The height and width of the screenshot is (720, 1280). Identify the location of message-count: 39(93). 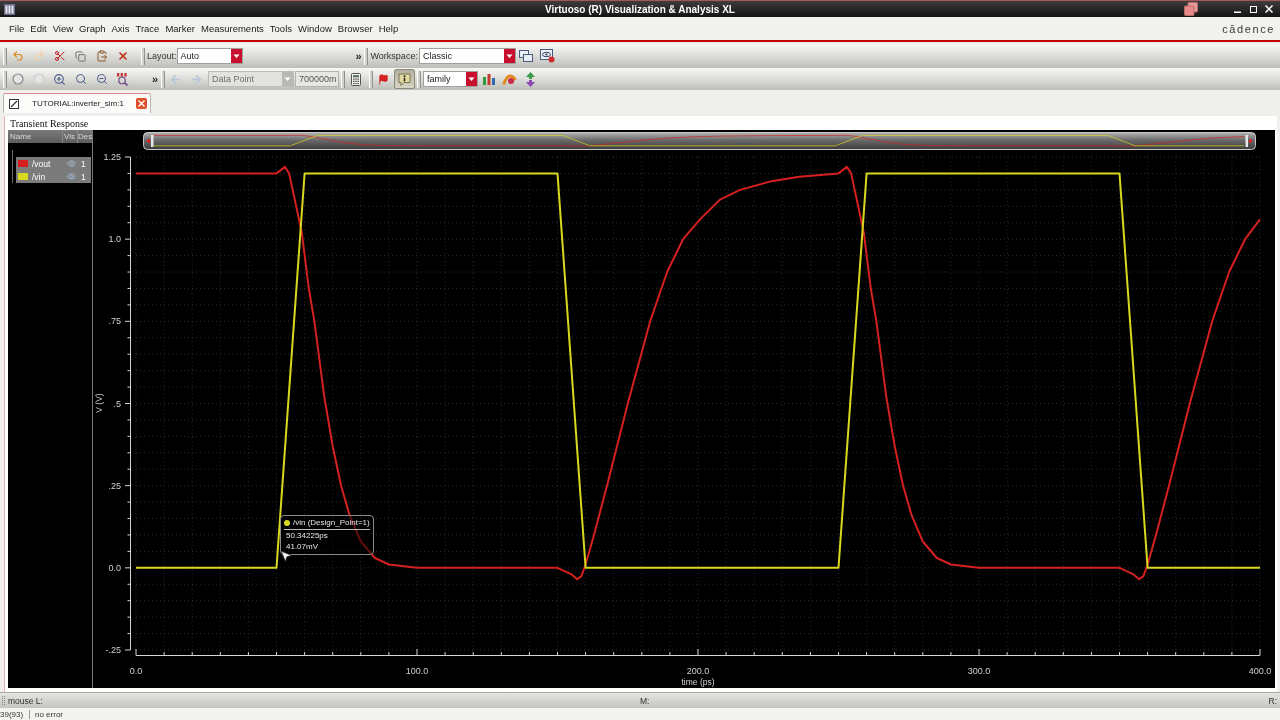
(15, 714).